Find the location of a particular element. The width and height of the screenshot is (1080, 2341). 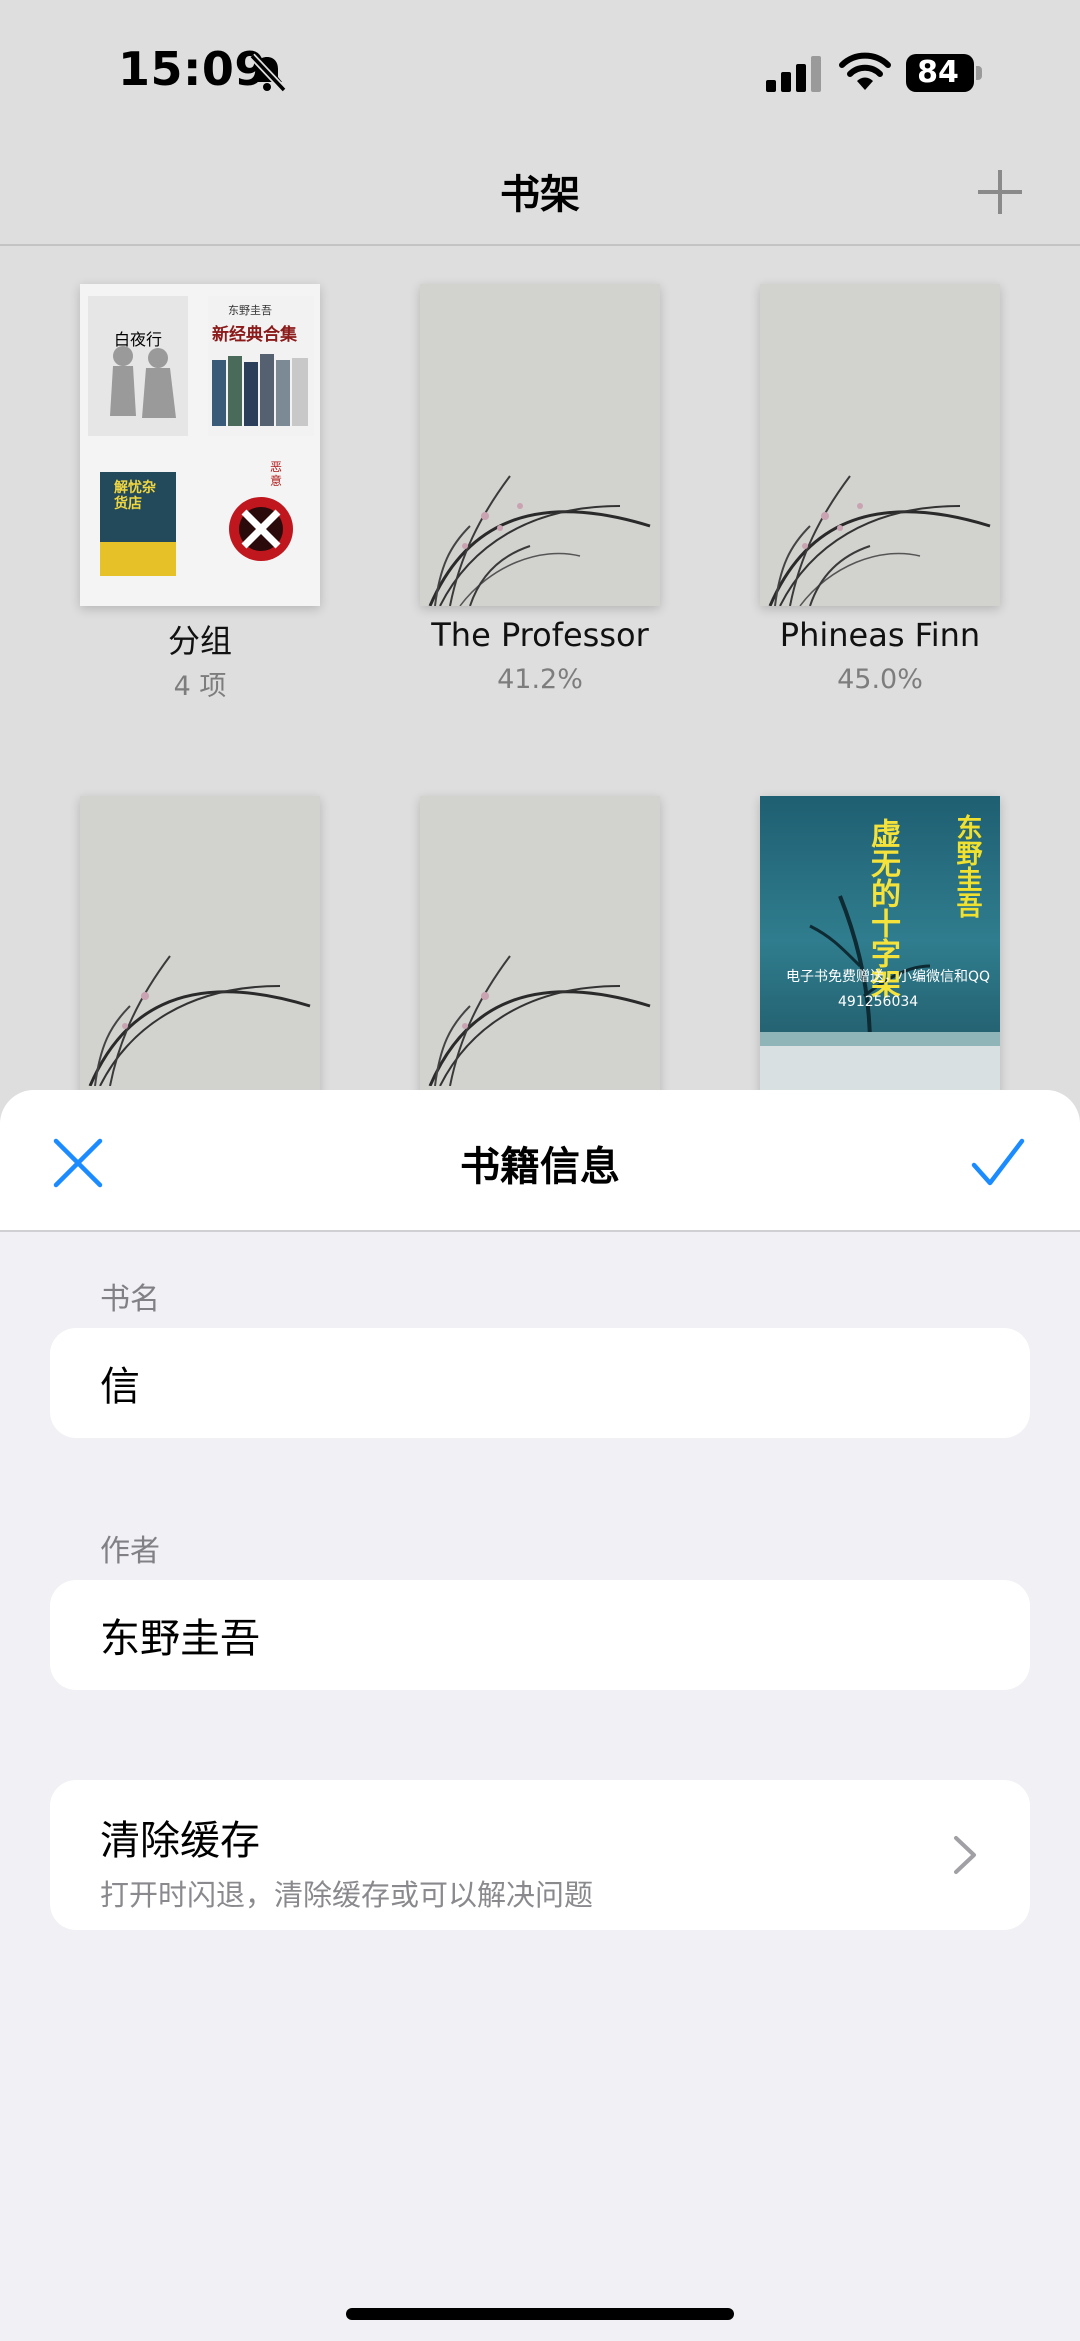

battery-icon: 84 is located at coordinates (946, 73).